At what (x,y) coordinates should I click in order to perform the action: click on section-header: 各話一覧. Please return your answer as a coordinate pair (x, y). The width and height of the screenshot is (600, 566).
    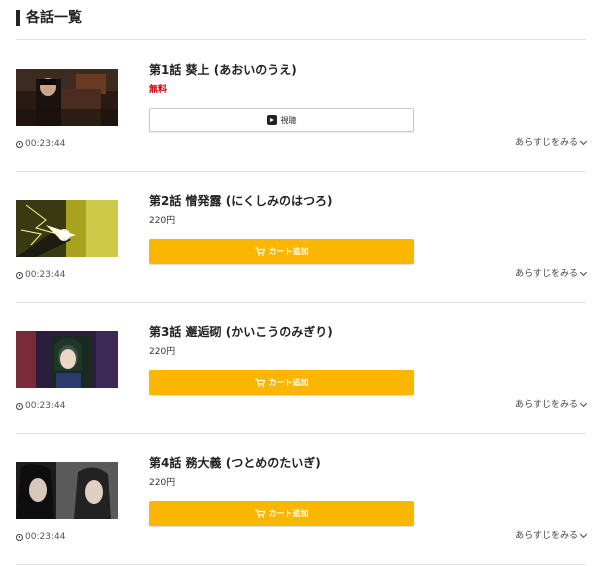
    Looking at the image, I should click on (301, 24).